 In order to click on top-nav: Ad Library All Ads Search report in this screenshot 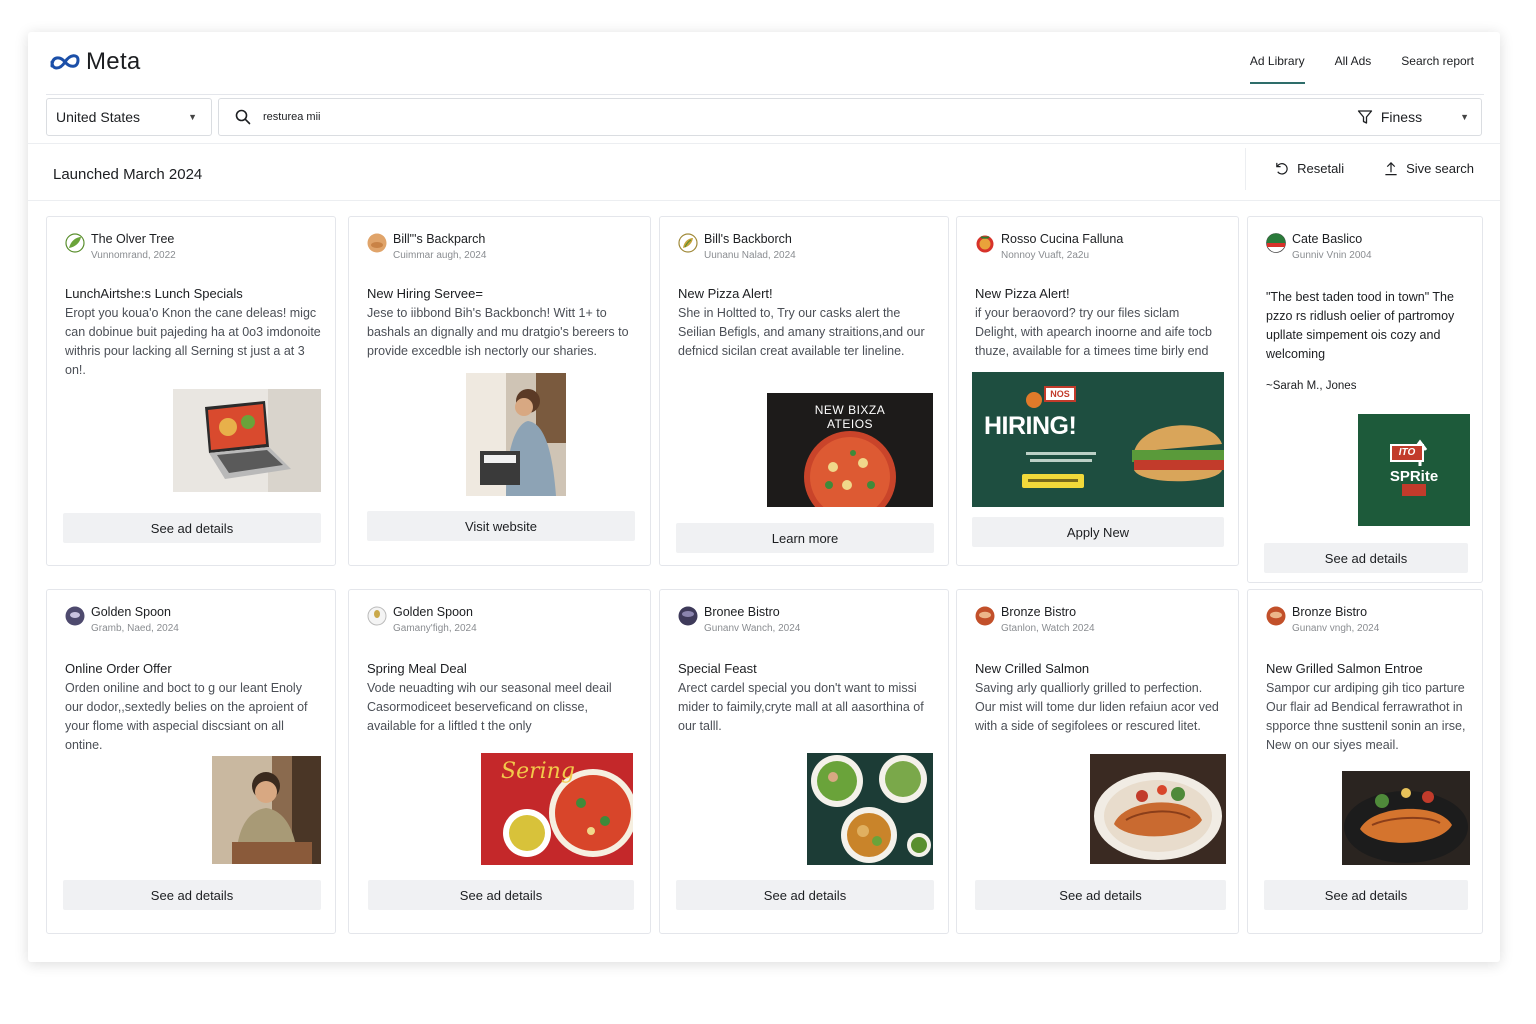, I will do `click(1361, 69)`.